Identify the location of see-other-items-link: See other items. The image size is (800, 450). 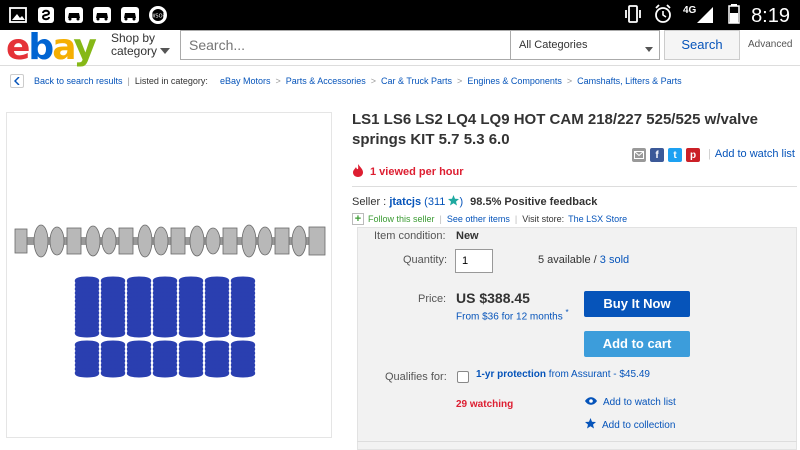
(478, 219).